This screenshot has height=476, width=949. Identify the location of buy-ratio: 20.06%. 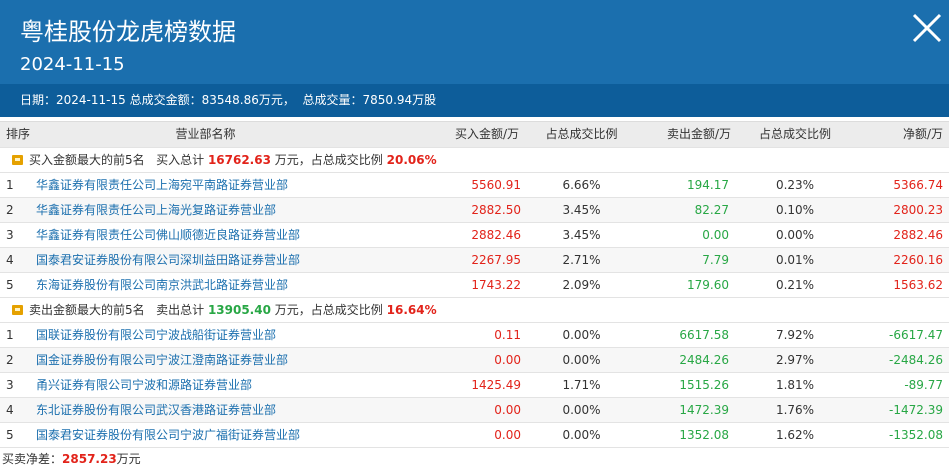
(411, 160).